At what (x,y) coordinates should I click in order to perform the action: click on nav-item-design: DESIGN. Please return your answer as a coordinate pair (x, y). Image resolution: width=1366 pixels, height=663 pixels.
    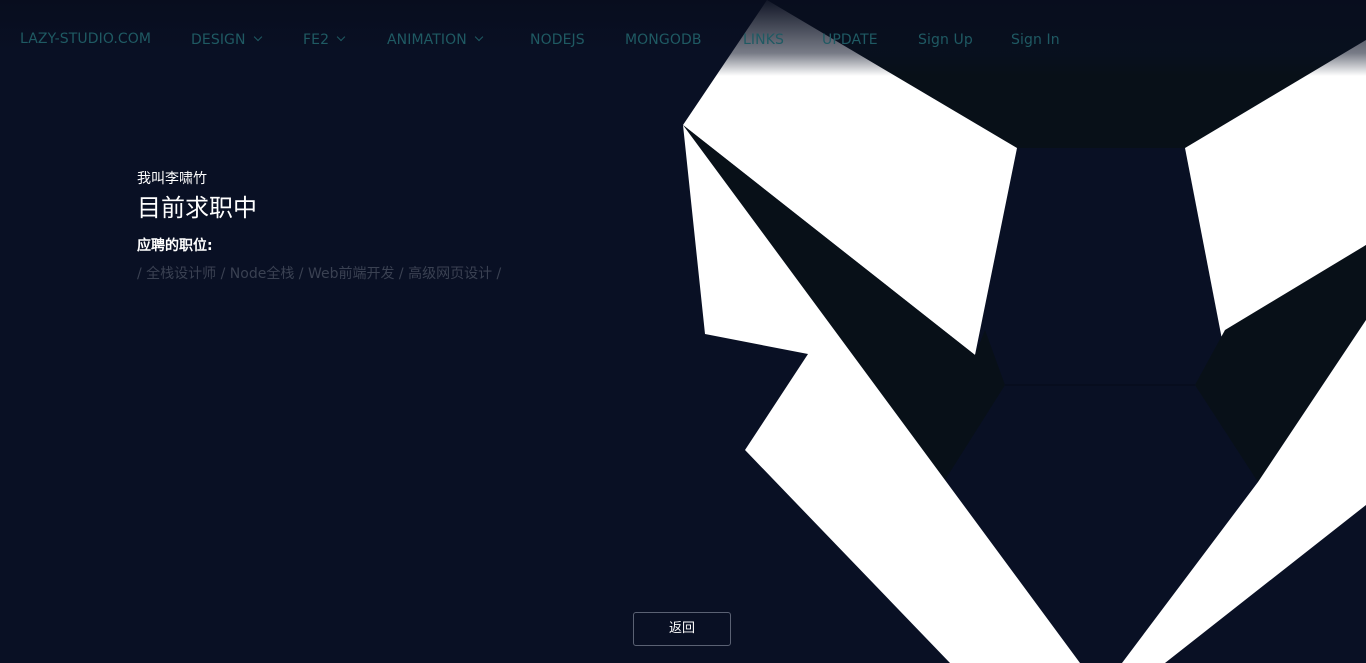
    Looking at the image, I should click on (226, 40).